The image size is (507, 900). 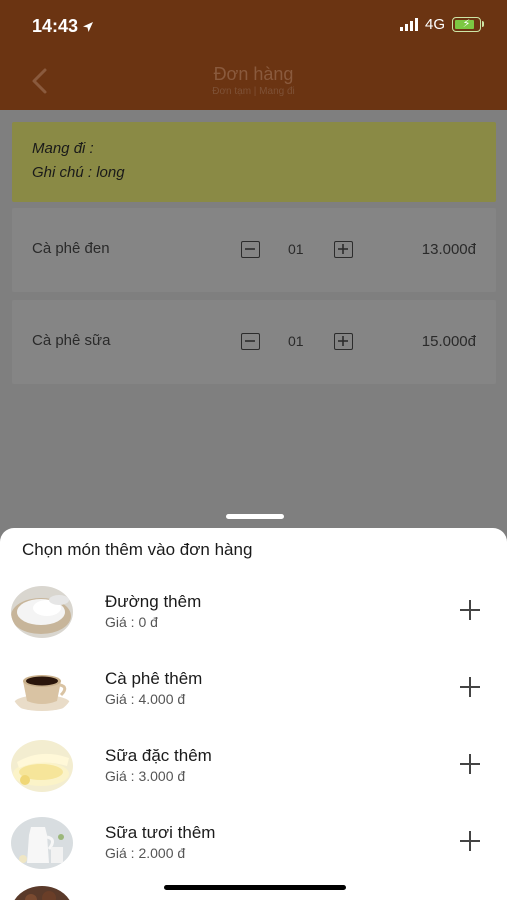 I want to click on network-label: 4G, so click(x=434, y=24).